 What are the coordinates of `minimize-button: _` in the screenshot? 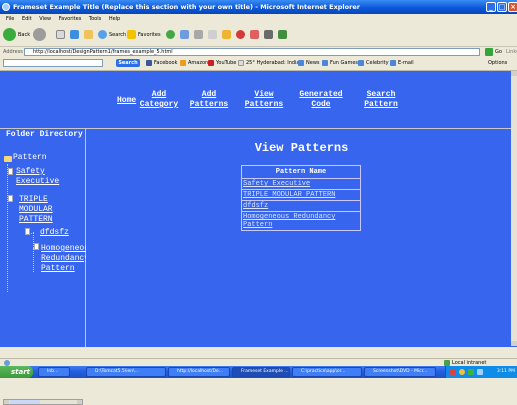 It's located at (491, 7).